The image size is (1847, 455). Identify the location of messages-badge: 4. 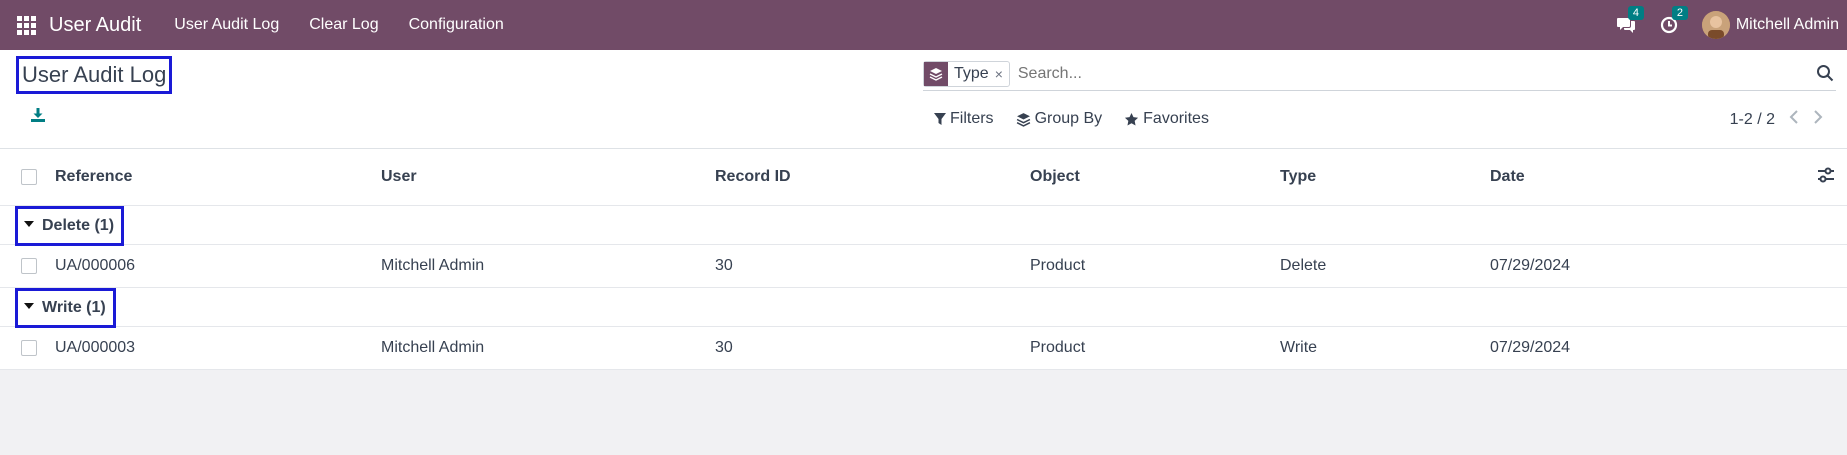
(1635, 13).